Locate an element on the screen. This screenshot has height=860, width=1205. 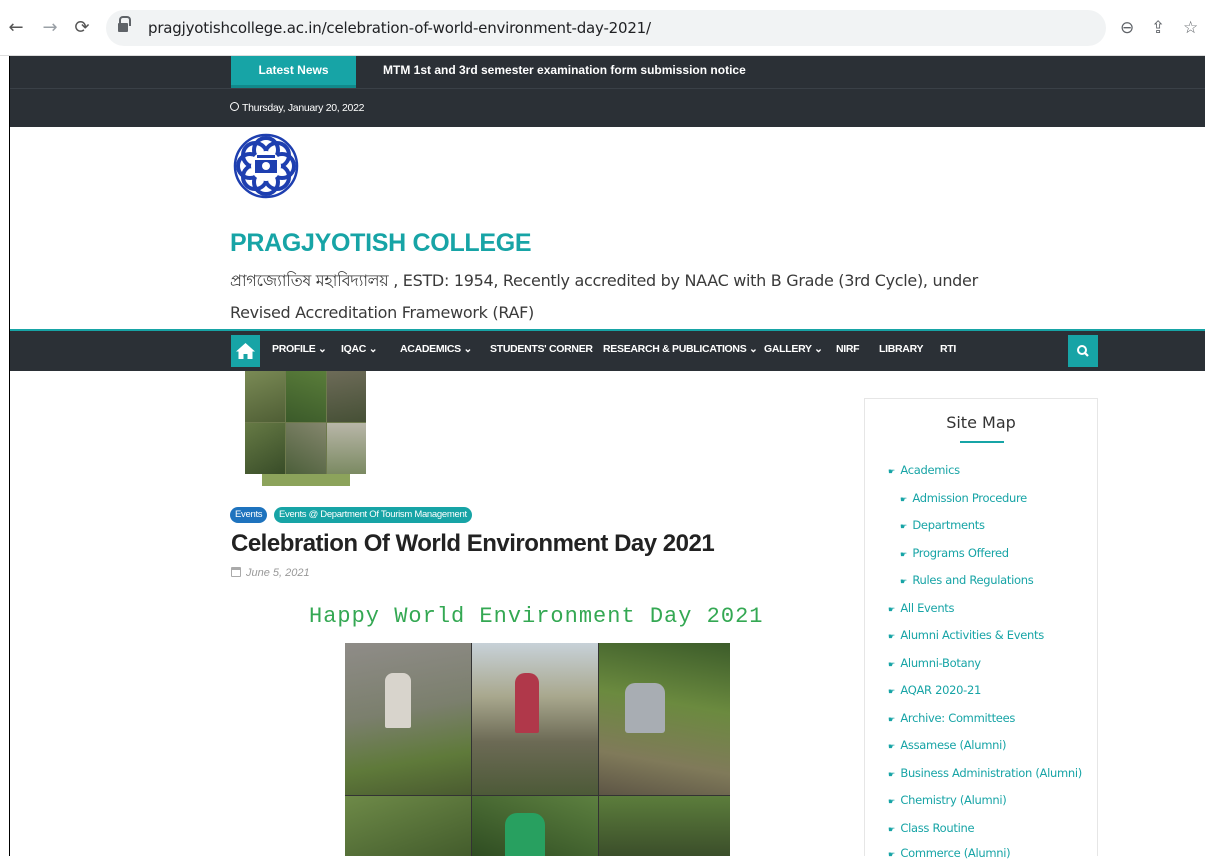
back-arrow-icon: ← is located at coordinates (16, 28).